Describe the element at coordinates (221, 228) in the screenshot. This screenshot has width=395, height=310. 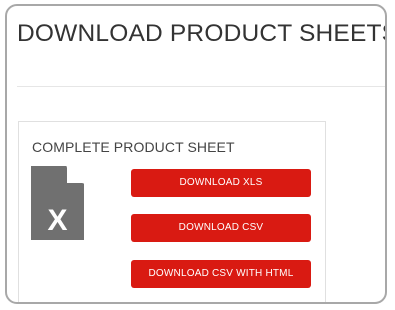
I see `download-csv-button: DOWNLOAD CSV` at that location.